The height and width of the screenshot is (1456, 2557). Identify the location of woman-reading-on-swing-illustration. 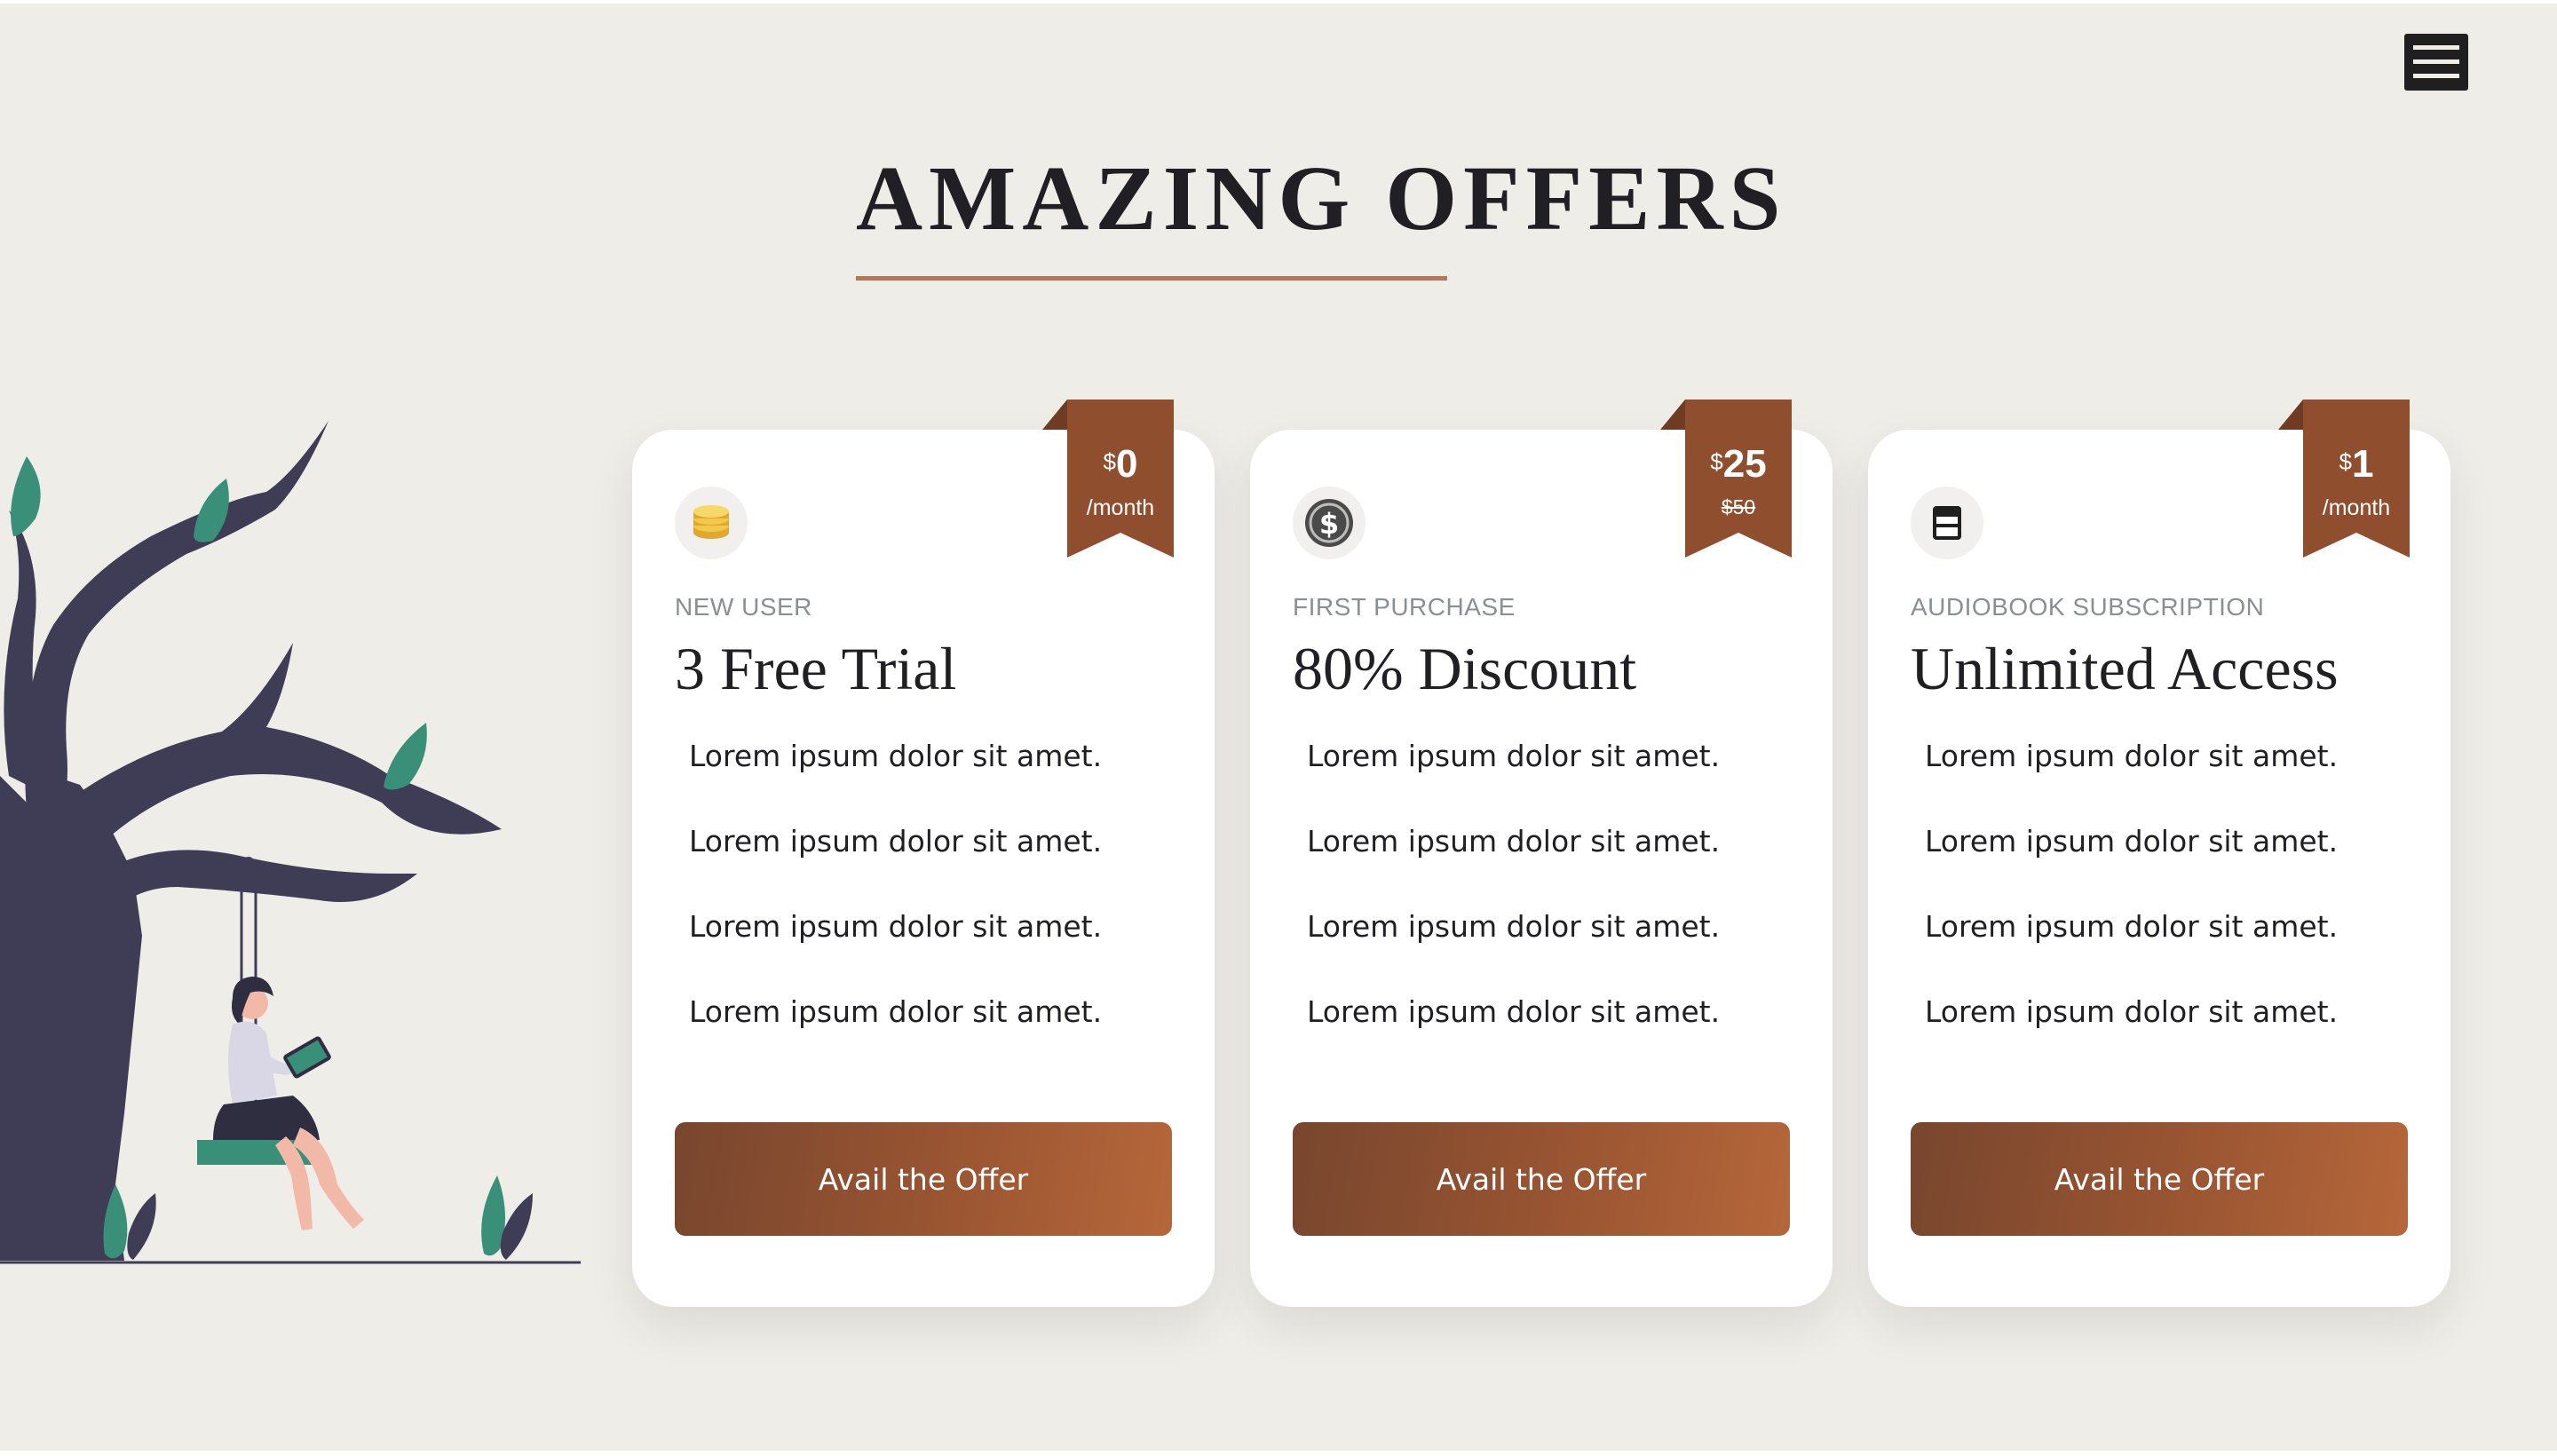
(293, 838).